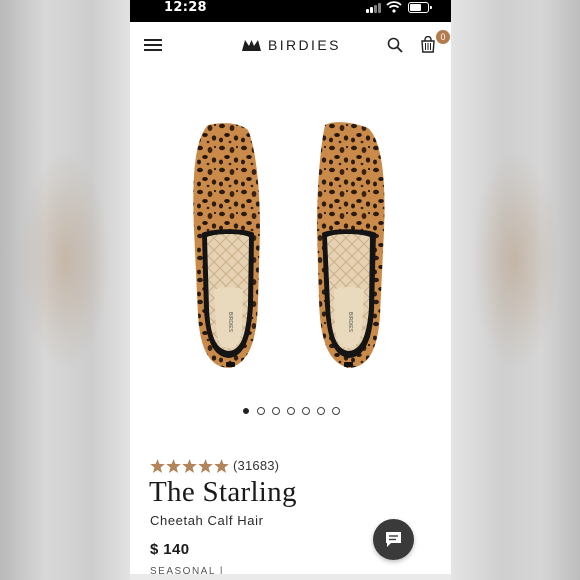  I want to click on right-shoe: BIRDIES, so click(351, 245).